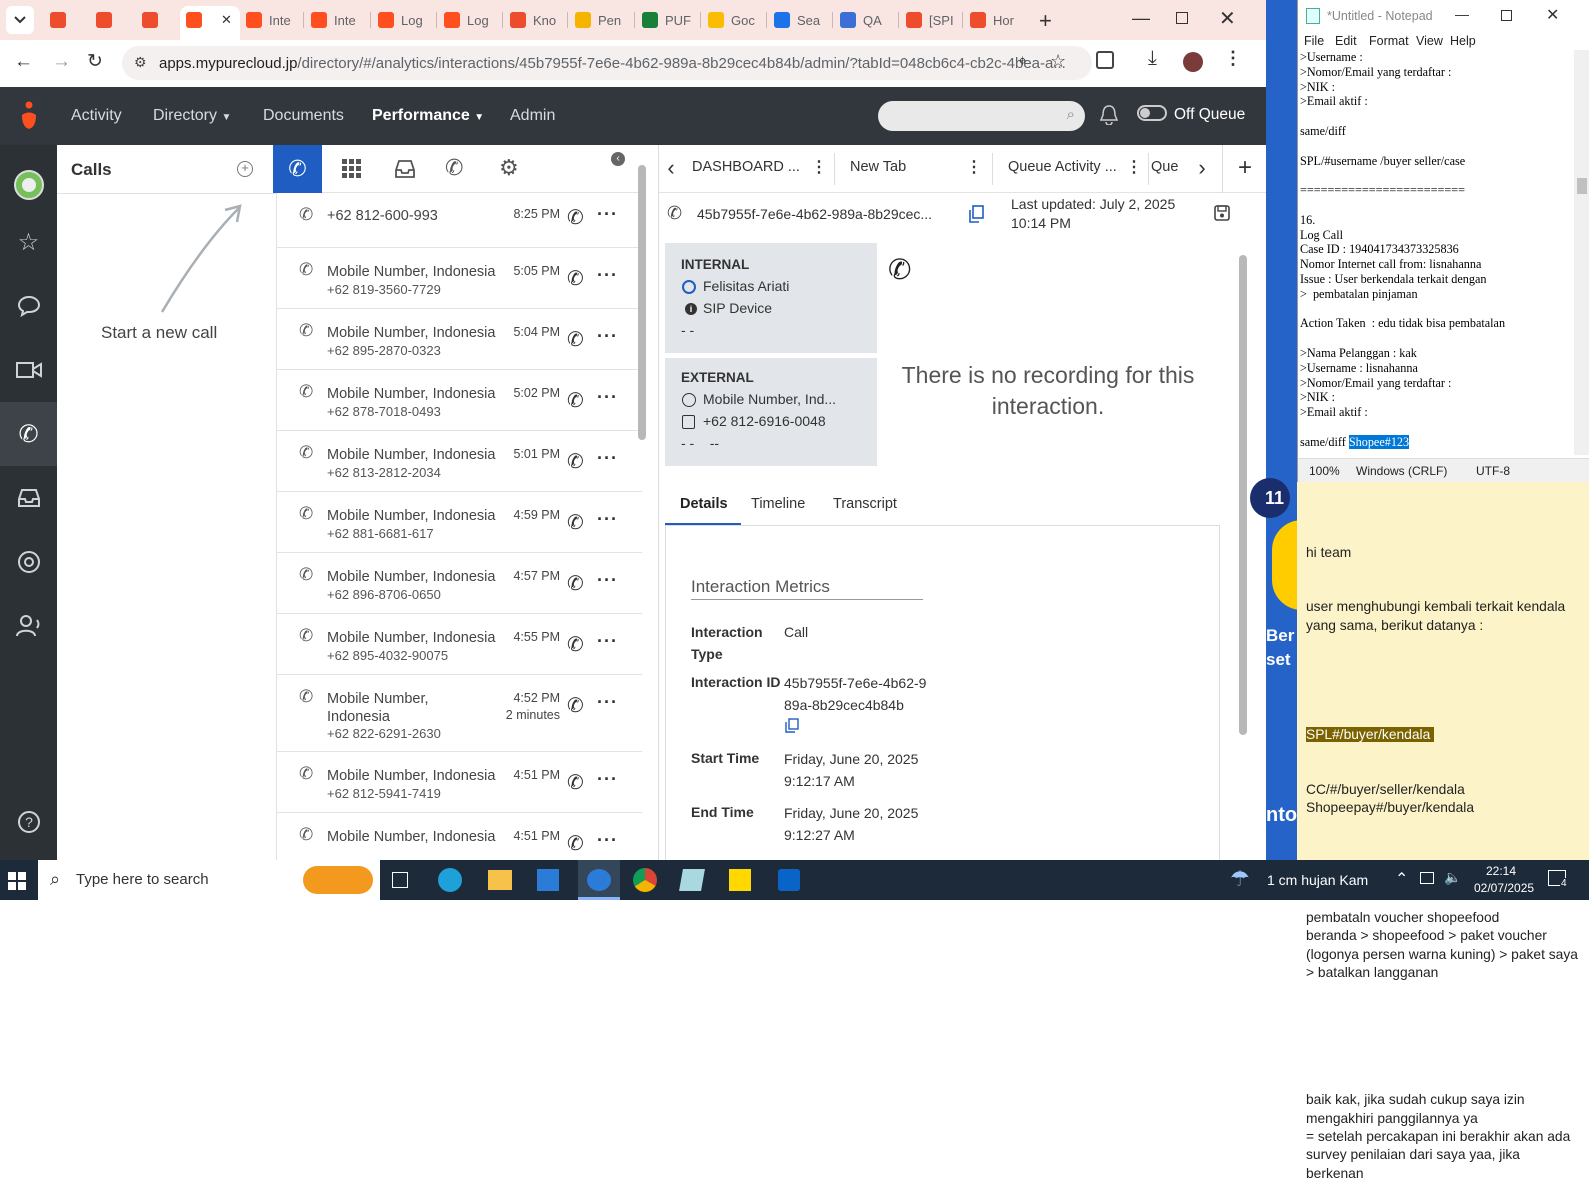  What do you see at coordinates (803, 20) in the screenshot?
I see `browser-tab: Sea` at bounding box center [803, 20].